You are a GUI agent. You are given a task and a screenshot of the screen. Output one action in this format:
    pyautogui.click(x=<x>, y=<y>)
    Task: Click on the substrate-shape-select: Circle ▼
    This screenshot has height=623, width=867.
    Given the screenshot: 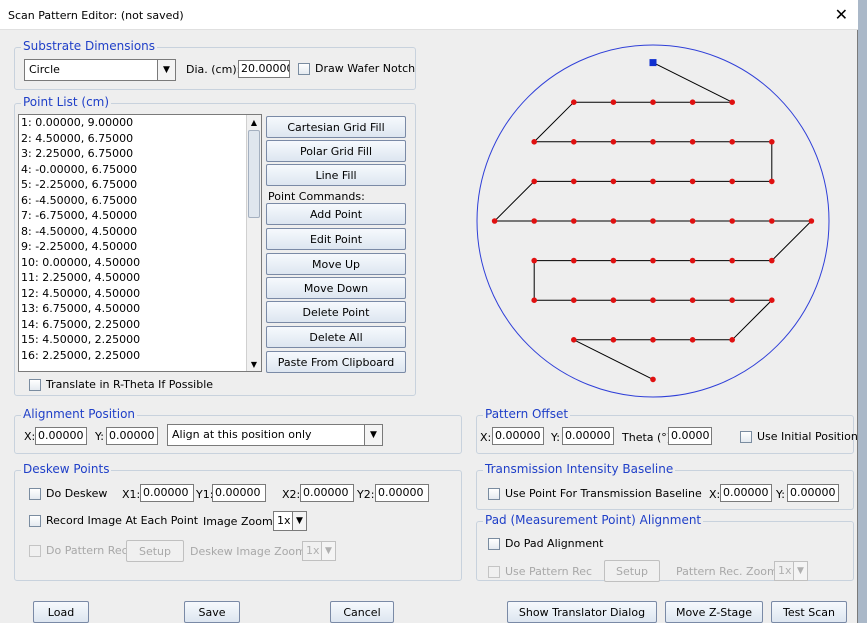 What is the action you would take?
    pyautogui.click(x=100, y=70)
    